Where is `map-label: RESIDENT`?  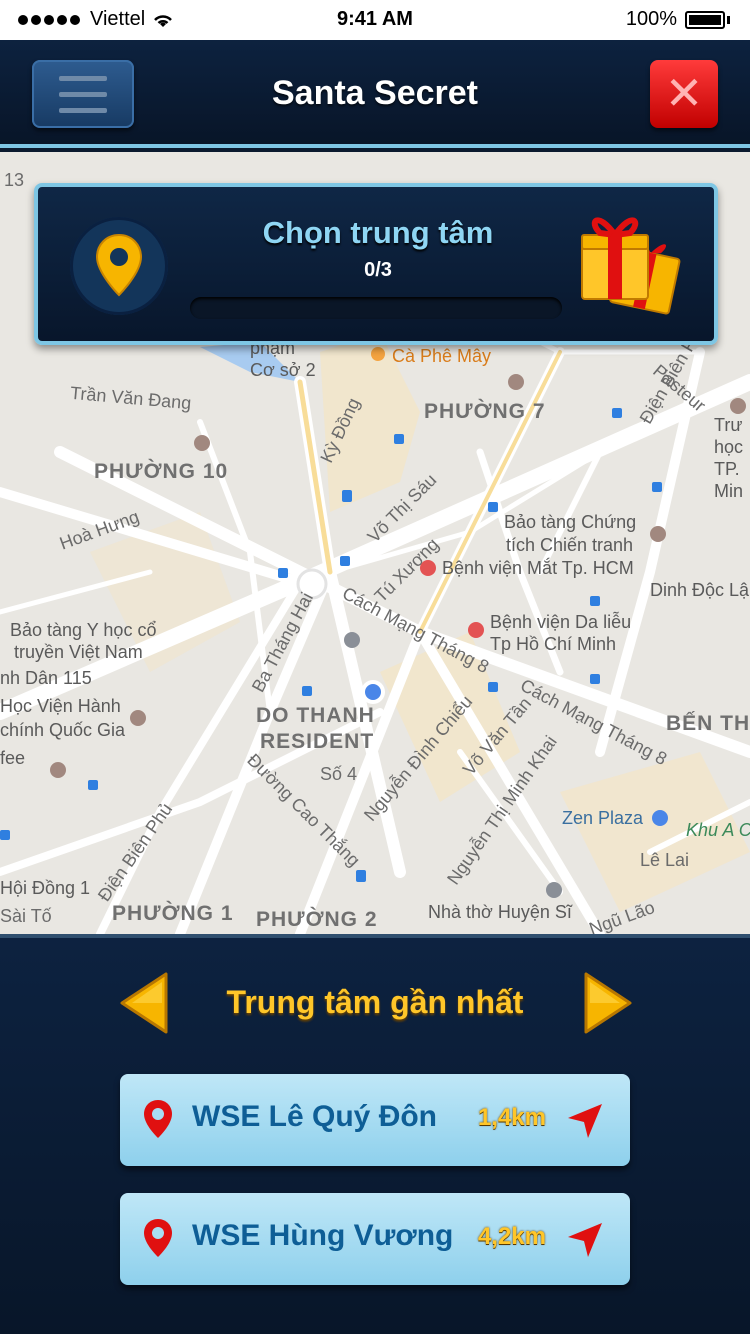 map-label: RESIDENT is located at coordinates (317, 741).